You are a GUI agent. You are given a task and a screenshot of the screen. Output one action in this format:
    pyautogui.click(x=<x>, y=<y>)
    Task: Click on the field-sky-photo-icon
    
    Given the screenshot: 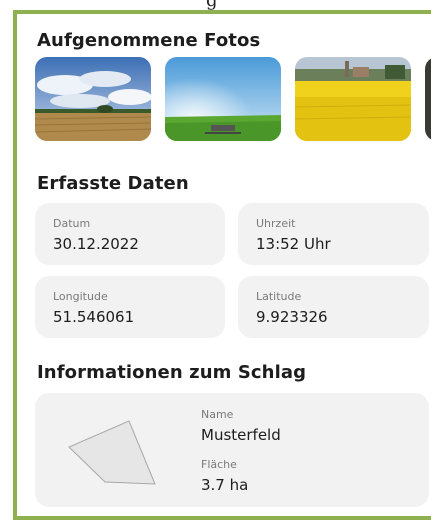 What is the action you would take?
    pyautogui.click(x=93, y=99)
    